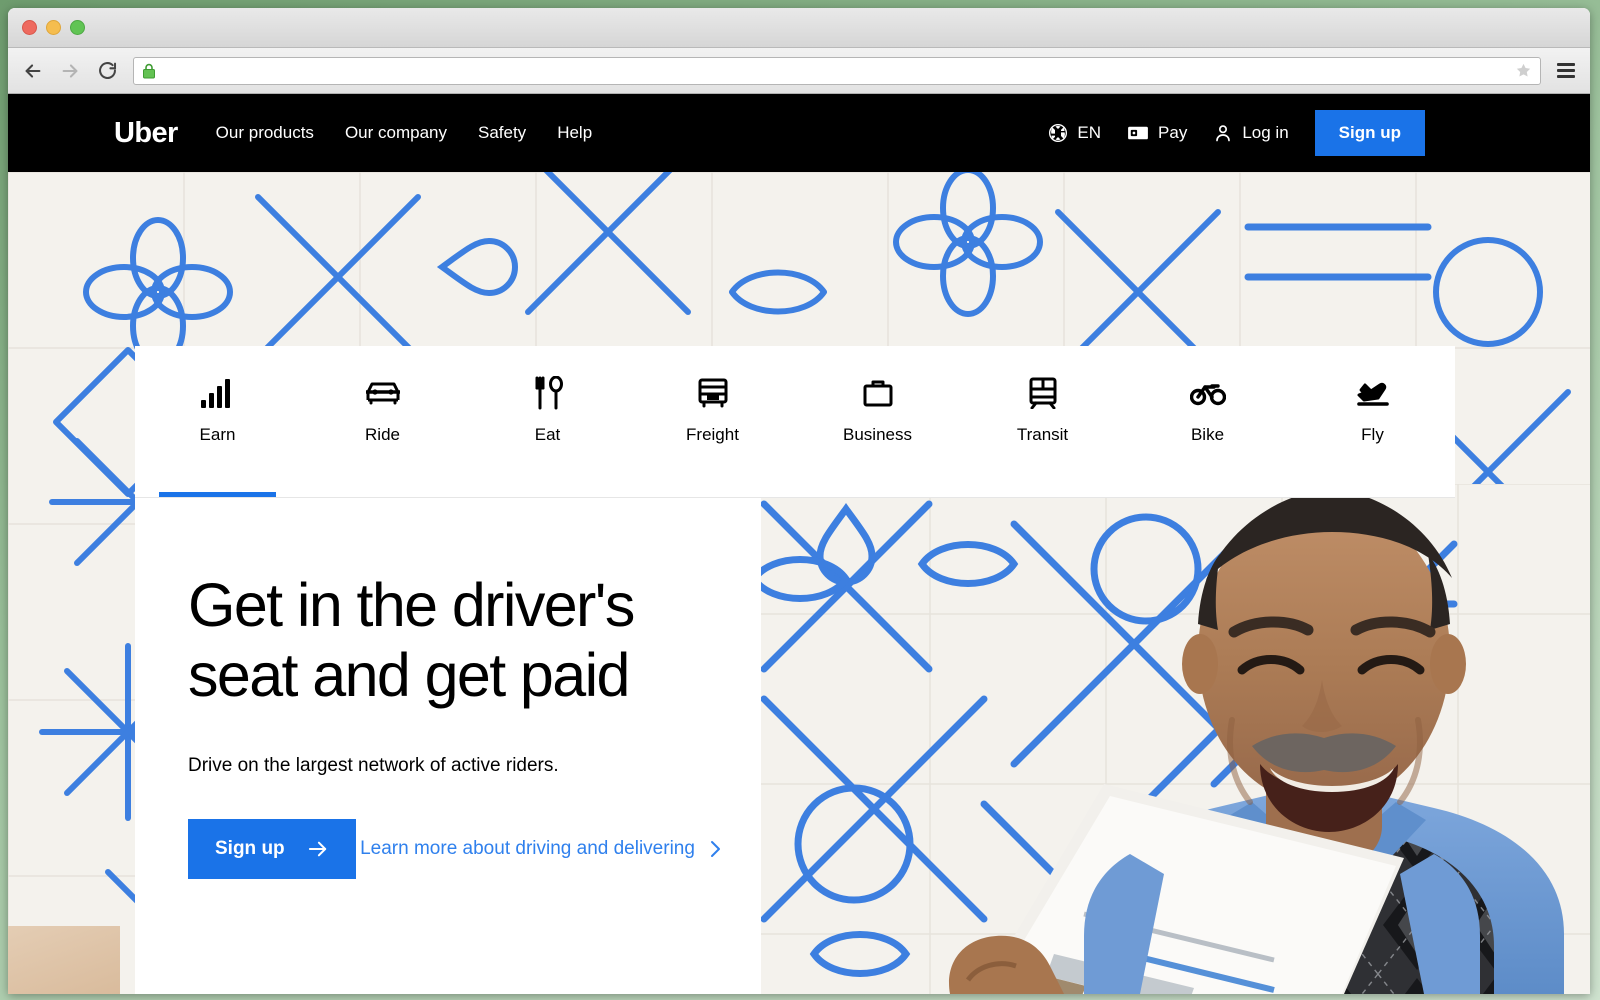 The width and height of the screenshot is (1600, 1000). I want to click on tab-label-bike: Bike, so click(1207, 434).